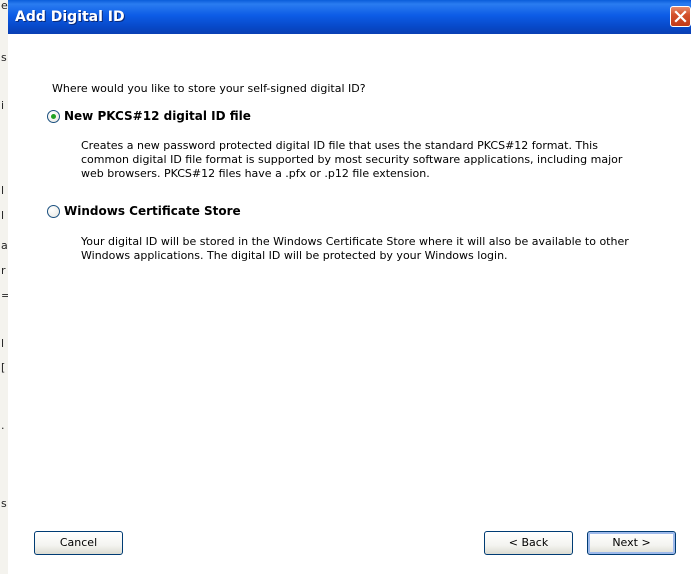  Describe the element at coordinates (157, 116) in the screenshot. I see `pkcs12-option-label: New PKCS#12 digital ID file` at that location.